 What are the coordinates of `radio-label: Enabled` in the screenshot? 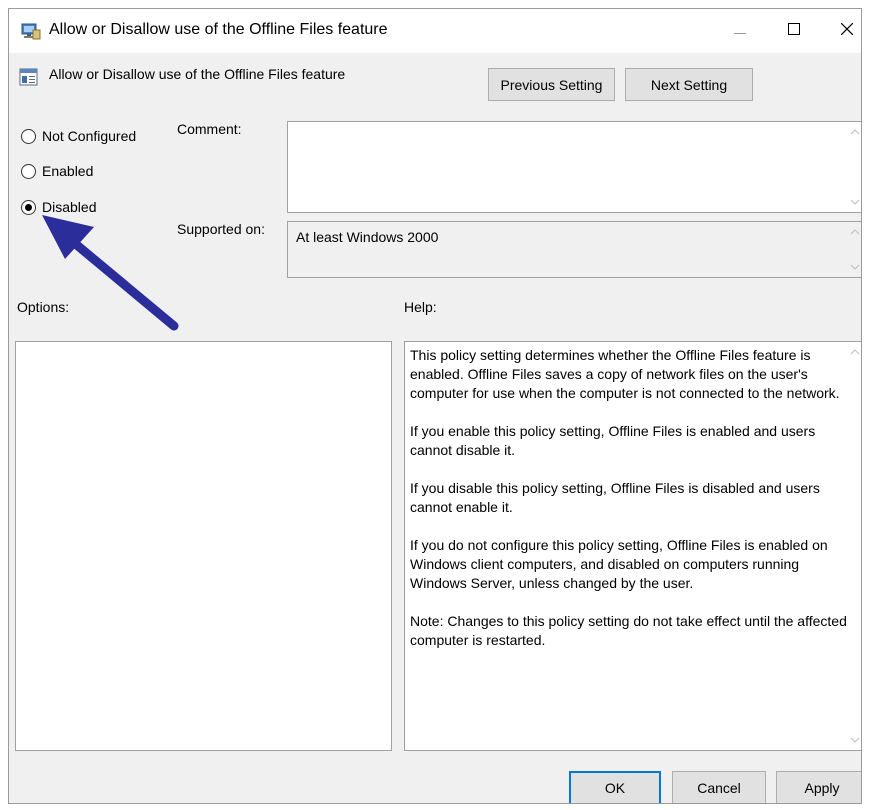 It's located at (68, 171).